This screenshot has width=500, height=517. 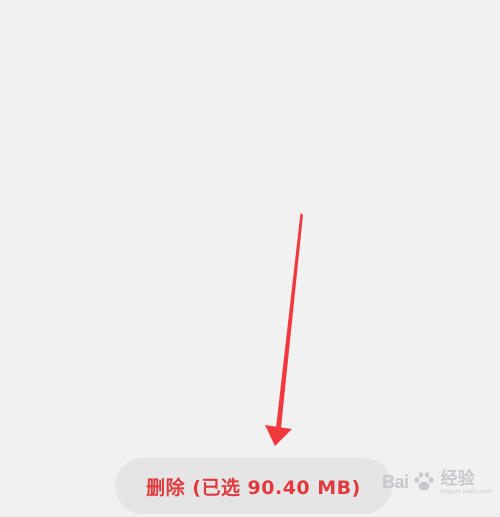 What do you see at coordinates (457, 478) in the screenshot?
I see `watermark-service-text: 经验` at bounding box center [457, 478].